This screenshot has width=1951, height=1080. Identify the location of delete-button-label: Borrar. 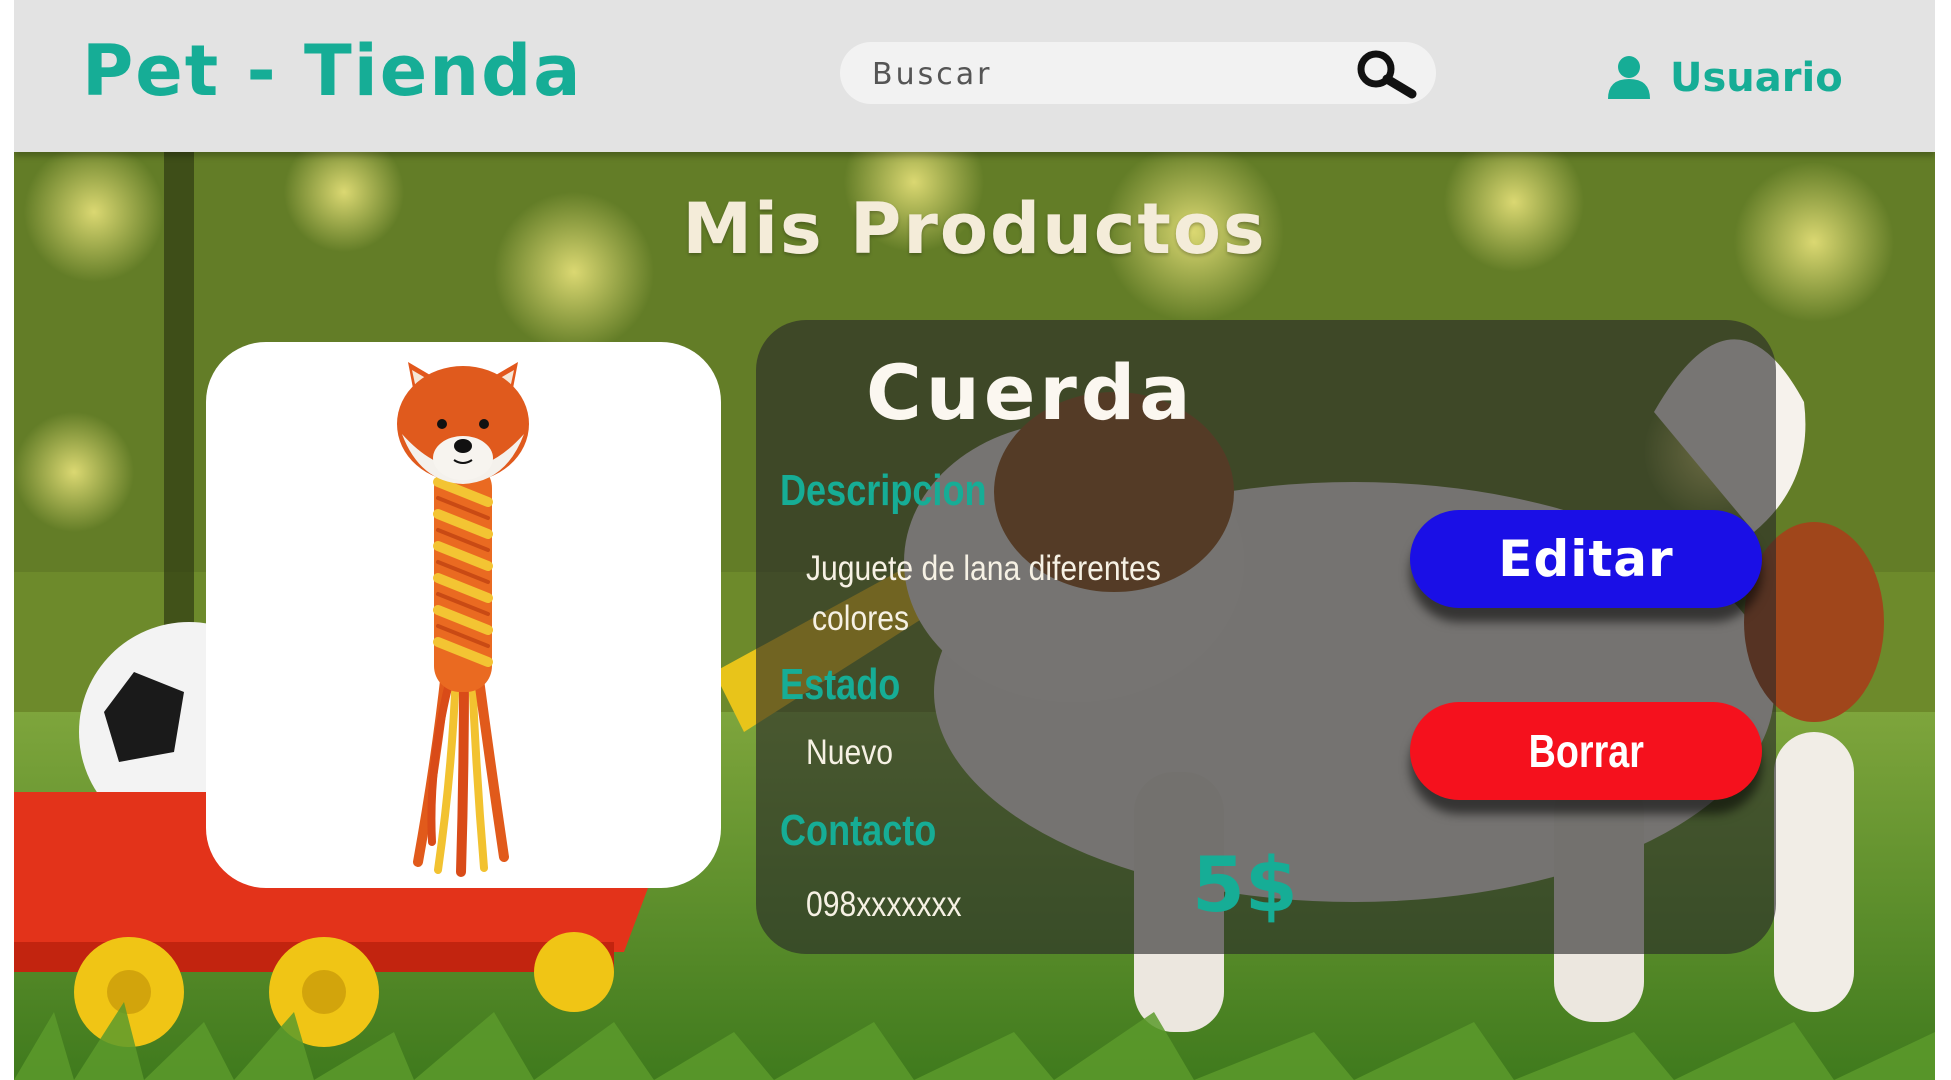
(1586, 751).